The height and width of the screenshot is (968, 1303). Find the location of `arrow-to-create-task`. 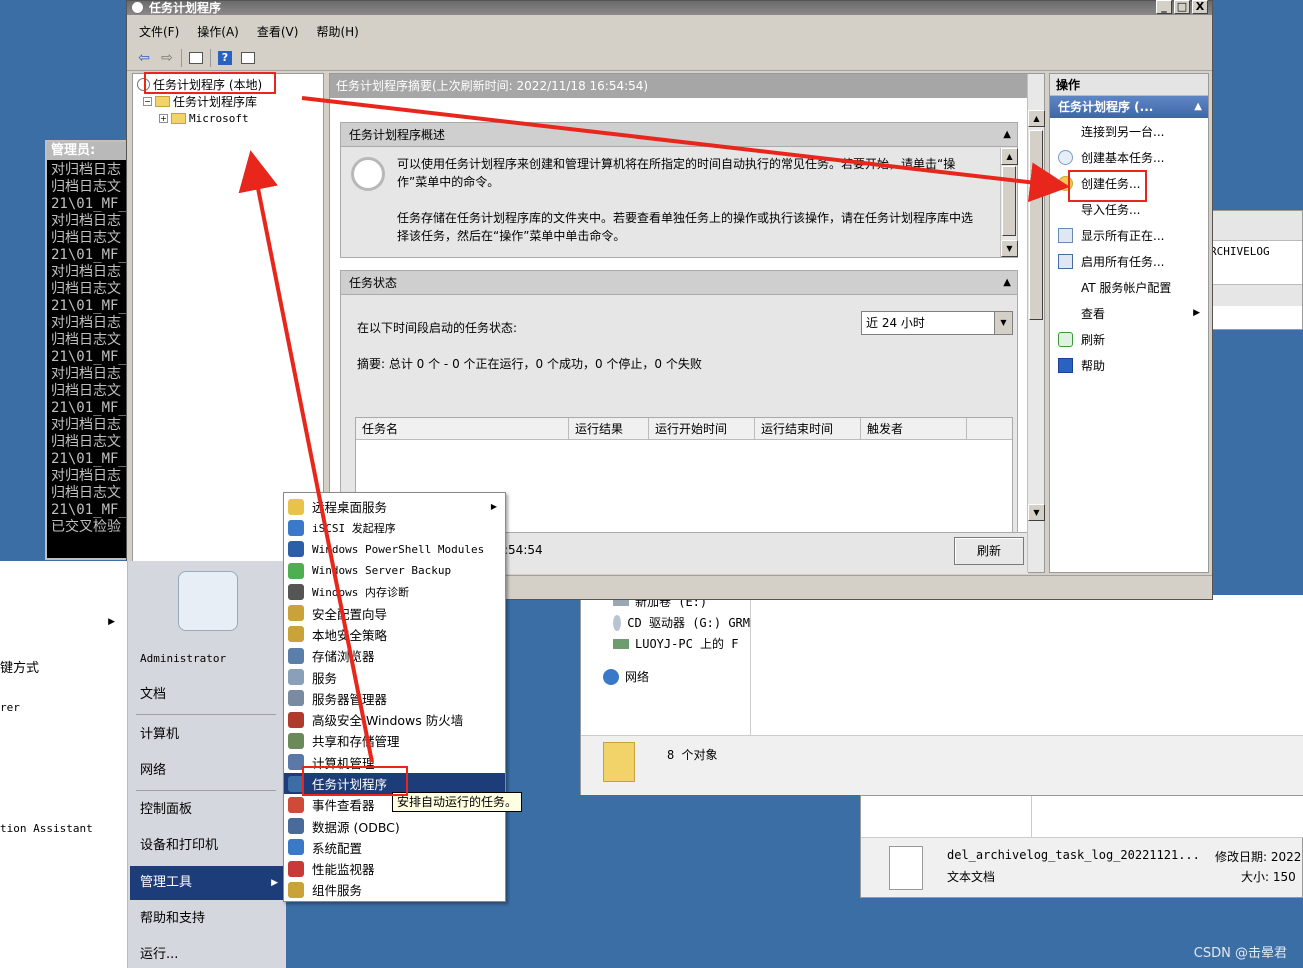

arrow-to-create-task is located at coordinates (685, 149).